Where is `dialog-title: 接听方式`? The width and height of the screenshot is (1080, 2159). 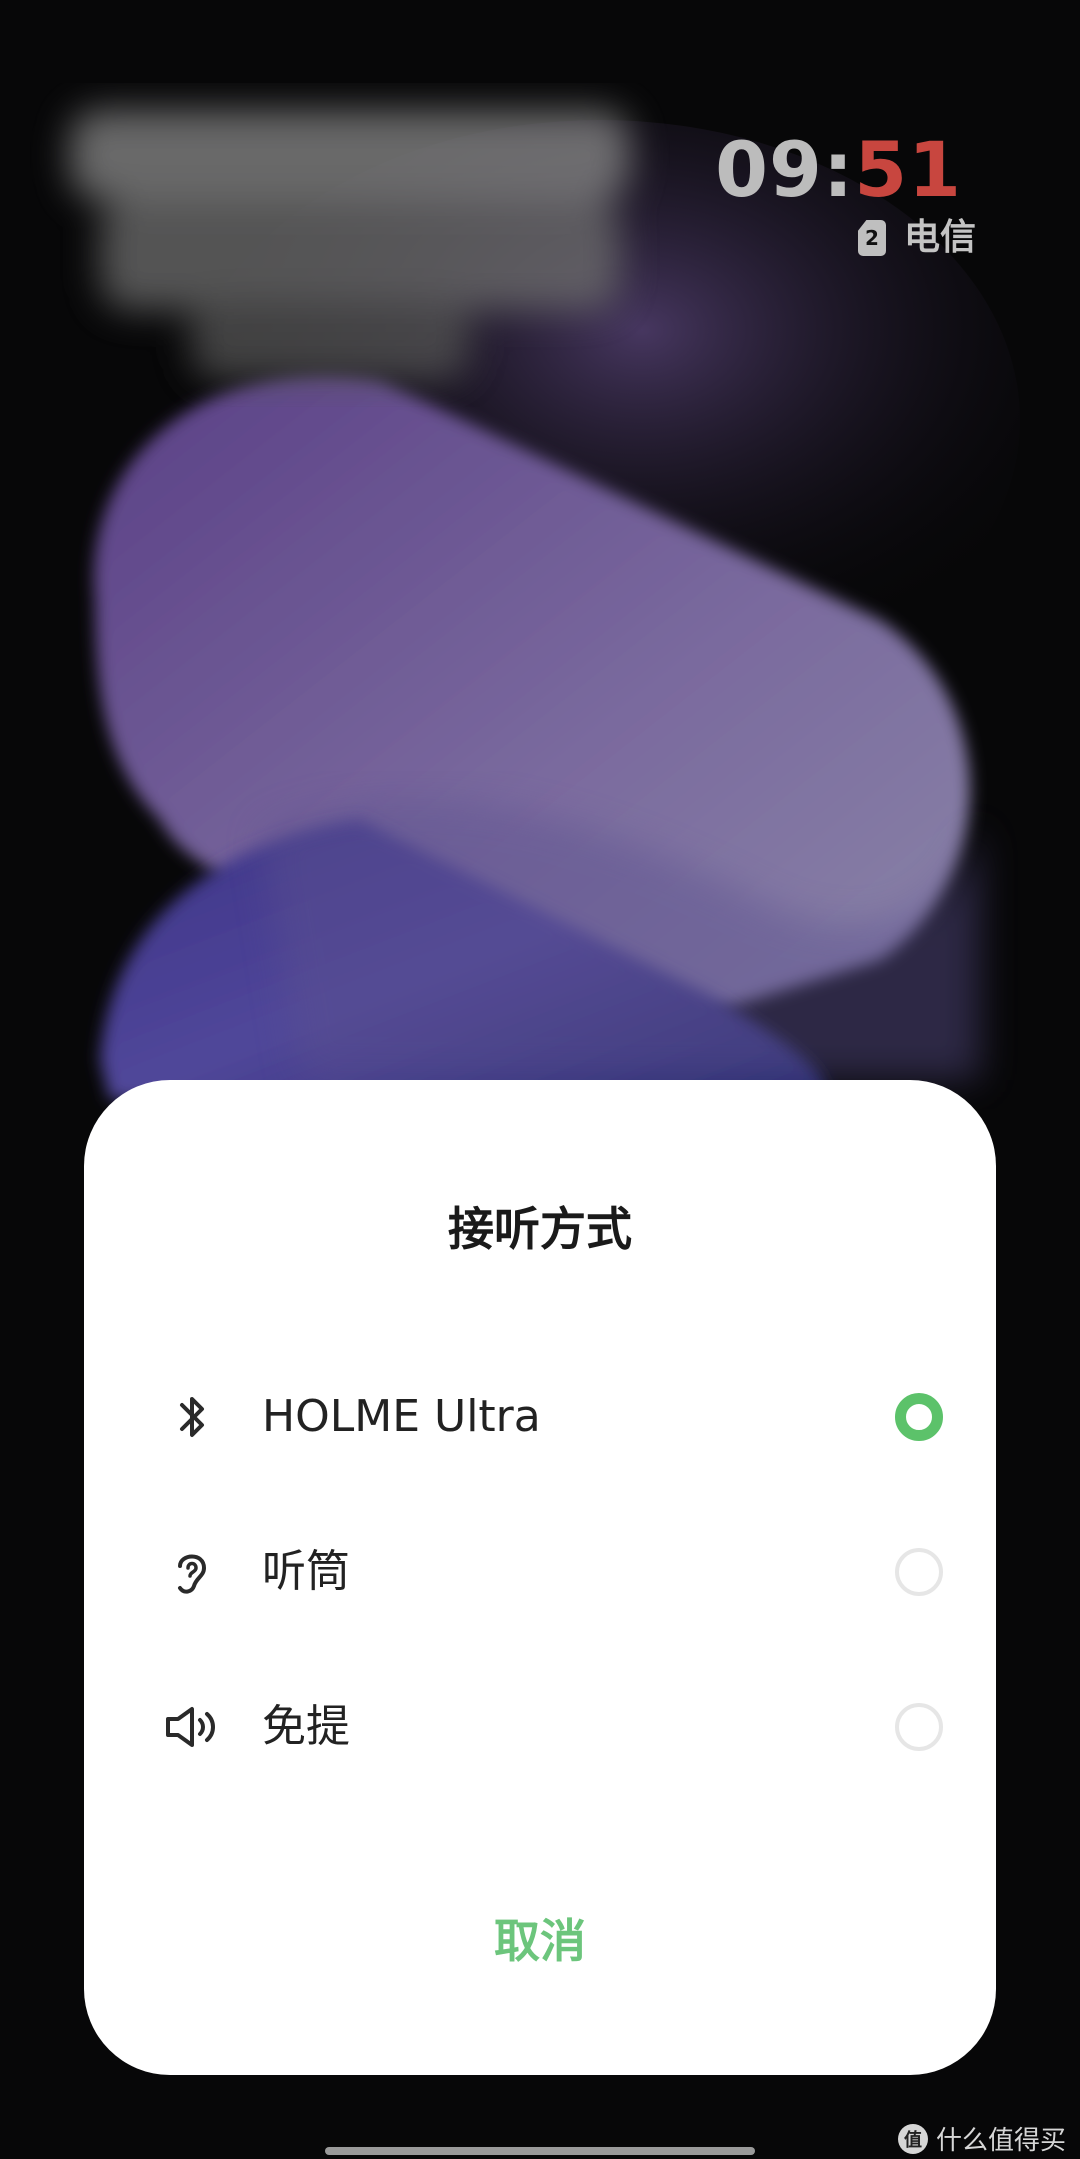 dialog-title: 接听方式 is located at coordinates (540, 1229).